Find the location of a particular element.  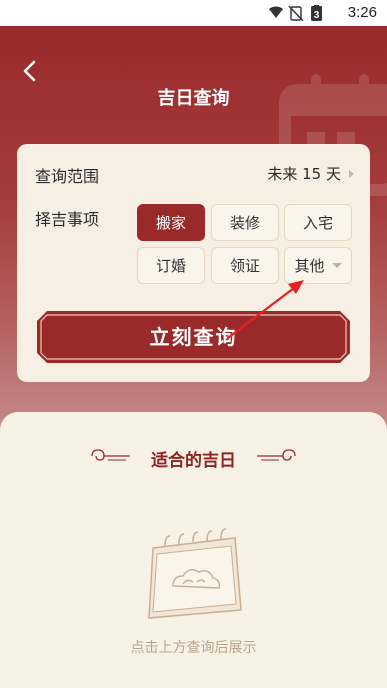

empty-calendar-icon is located at coordinates (195, 573).